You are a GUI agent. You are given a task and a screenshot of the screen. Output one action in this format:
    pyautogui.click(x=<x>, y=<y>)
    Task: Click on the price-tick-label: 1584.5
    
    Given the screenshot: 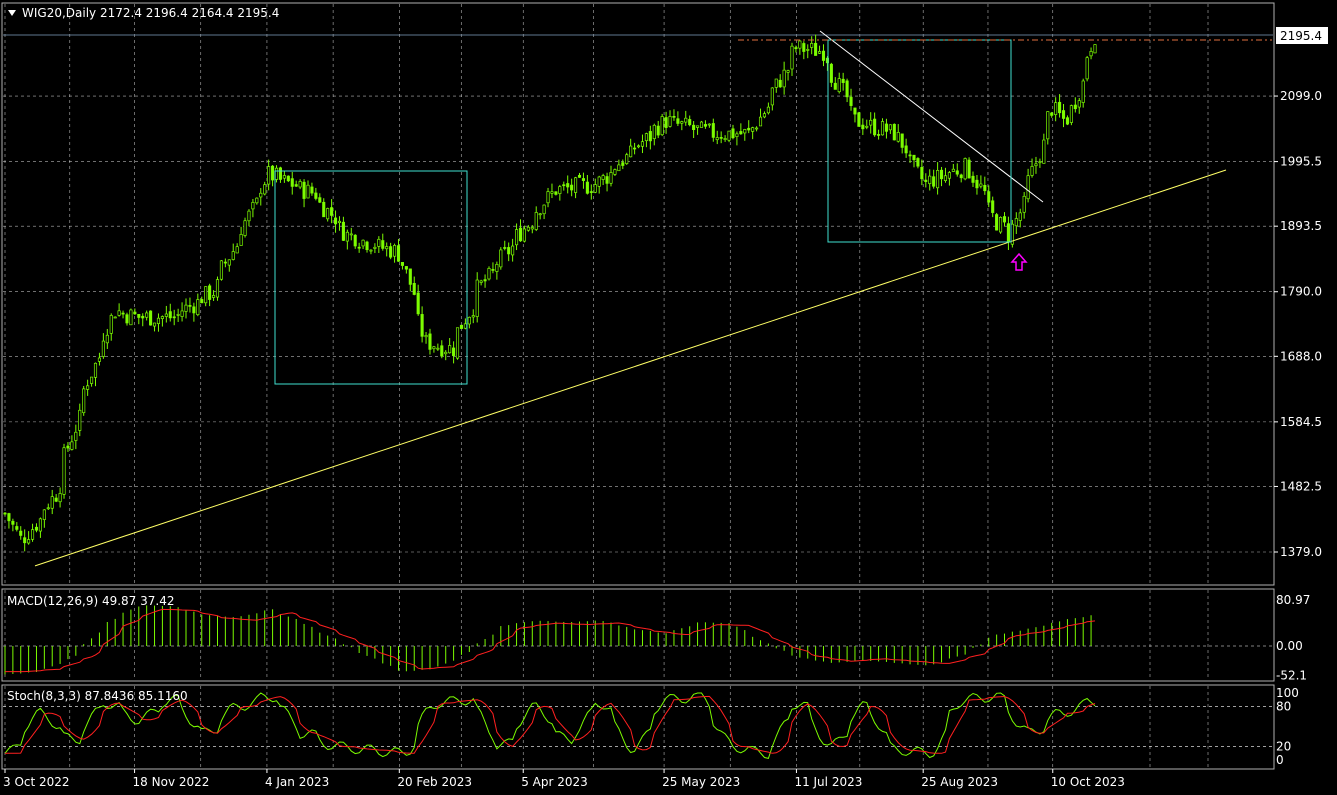 What is the action you would take?
    pyautogui.click(x=1301, y=422)
    